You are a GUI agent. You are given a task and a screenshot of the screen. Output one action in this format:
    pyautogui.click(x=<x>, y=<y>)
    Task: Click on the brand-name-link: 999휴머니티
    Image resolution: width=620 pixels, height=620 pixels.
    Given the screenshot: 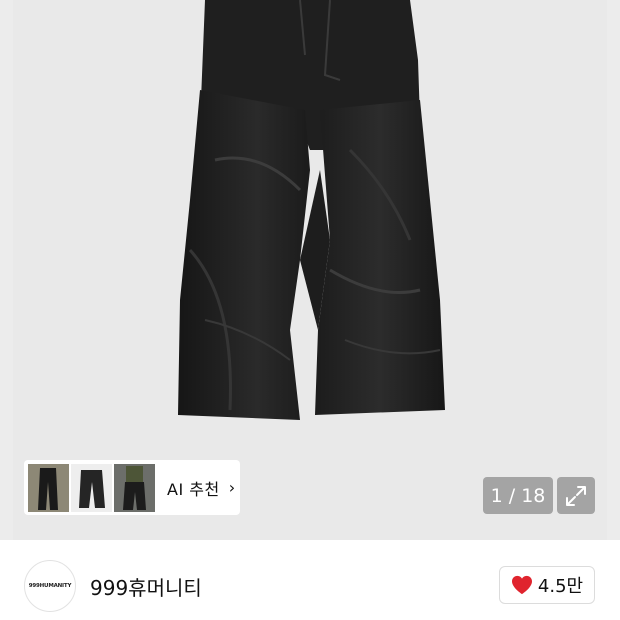 What is the action you would take?
    pyautogui.click(x=146, y=586)
    